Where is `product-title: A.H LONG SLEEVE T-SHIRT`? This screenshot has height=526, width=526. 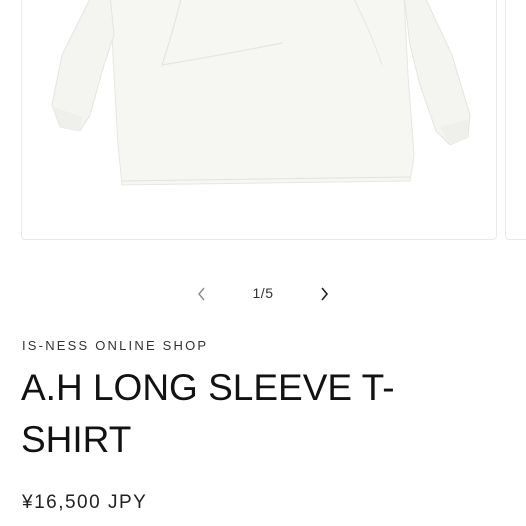 product-title: A.H LONG SLEEVE T-SHIRT is located at coordinates (208, 413).